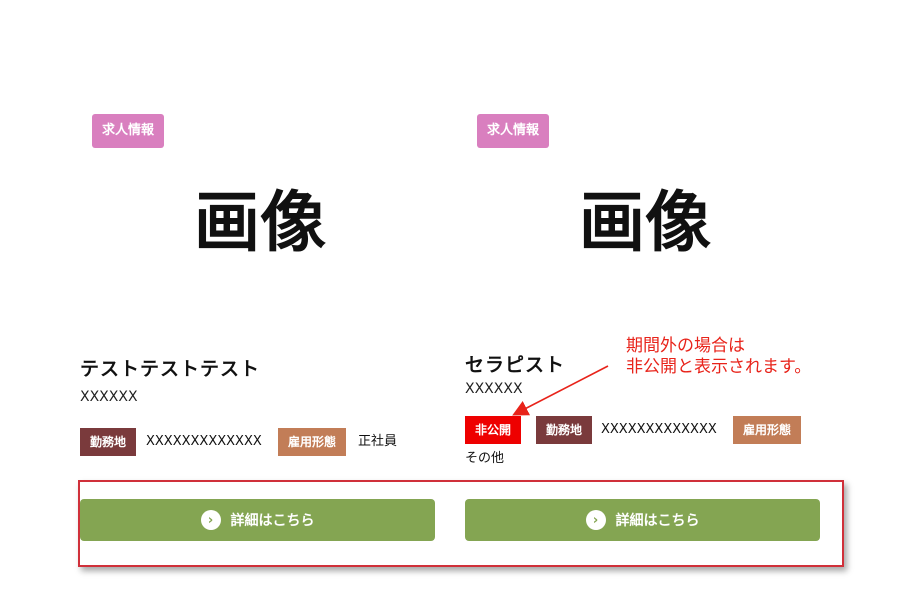 This screenshot has height=614, width=923. Describe the element at coordinates (719, 367) in the screenshot. I see `annotation-line-2: 非公開と表示されます。` at that location.